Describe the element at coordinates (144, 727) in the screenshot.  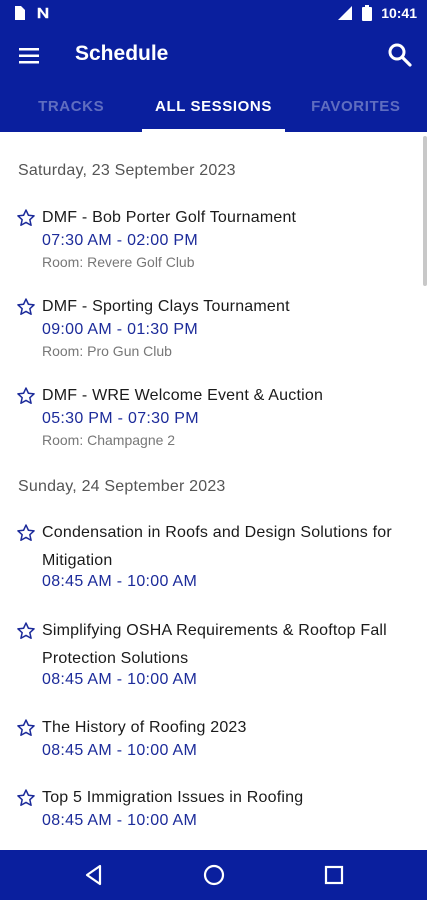
I see `session-title: The History of Roofing 2023` at that location.